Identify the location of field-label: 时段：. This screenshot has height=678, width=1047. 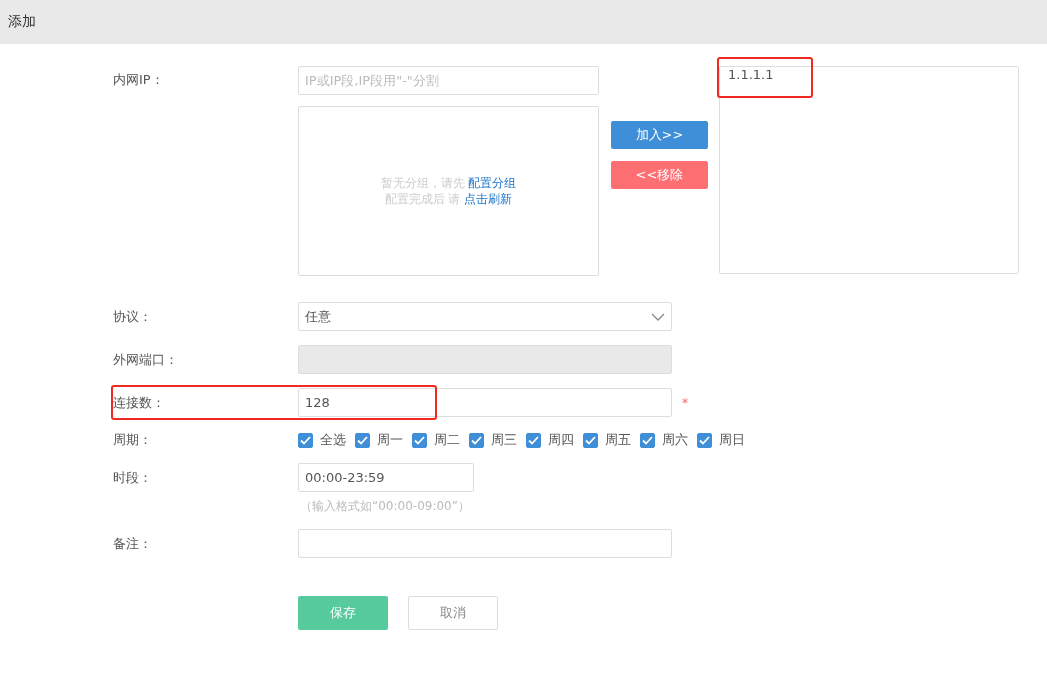
(133, 478).